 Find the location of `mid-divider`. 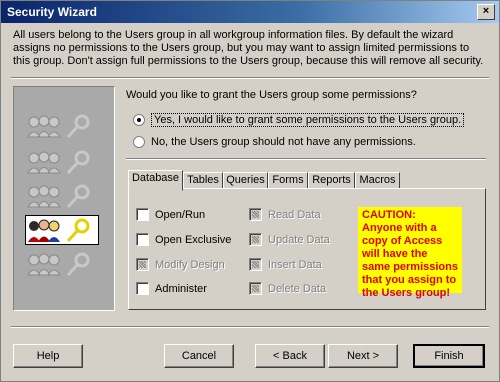

mid-divider is located at coordinates (306, 159).